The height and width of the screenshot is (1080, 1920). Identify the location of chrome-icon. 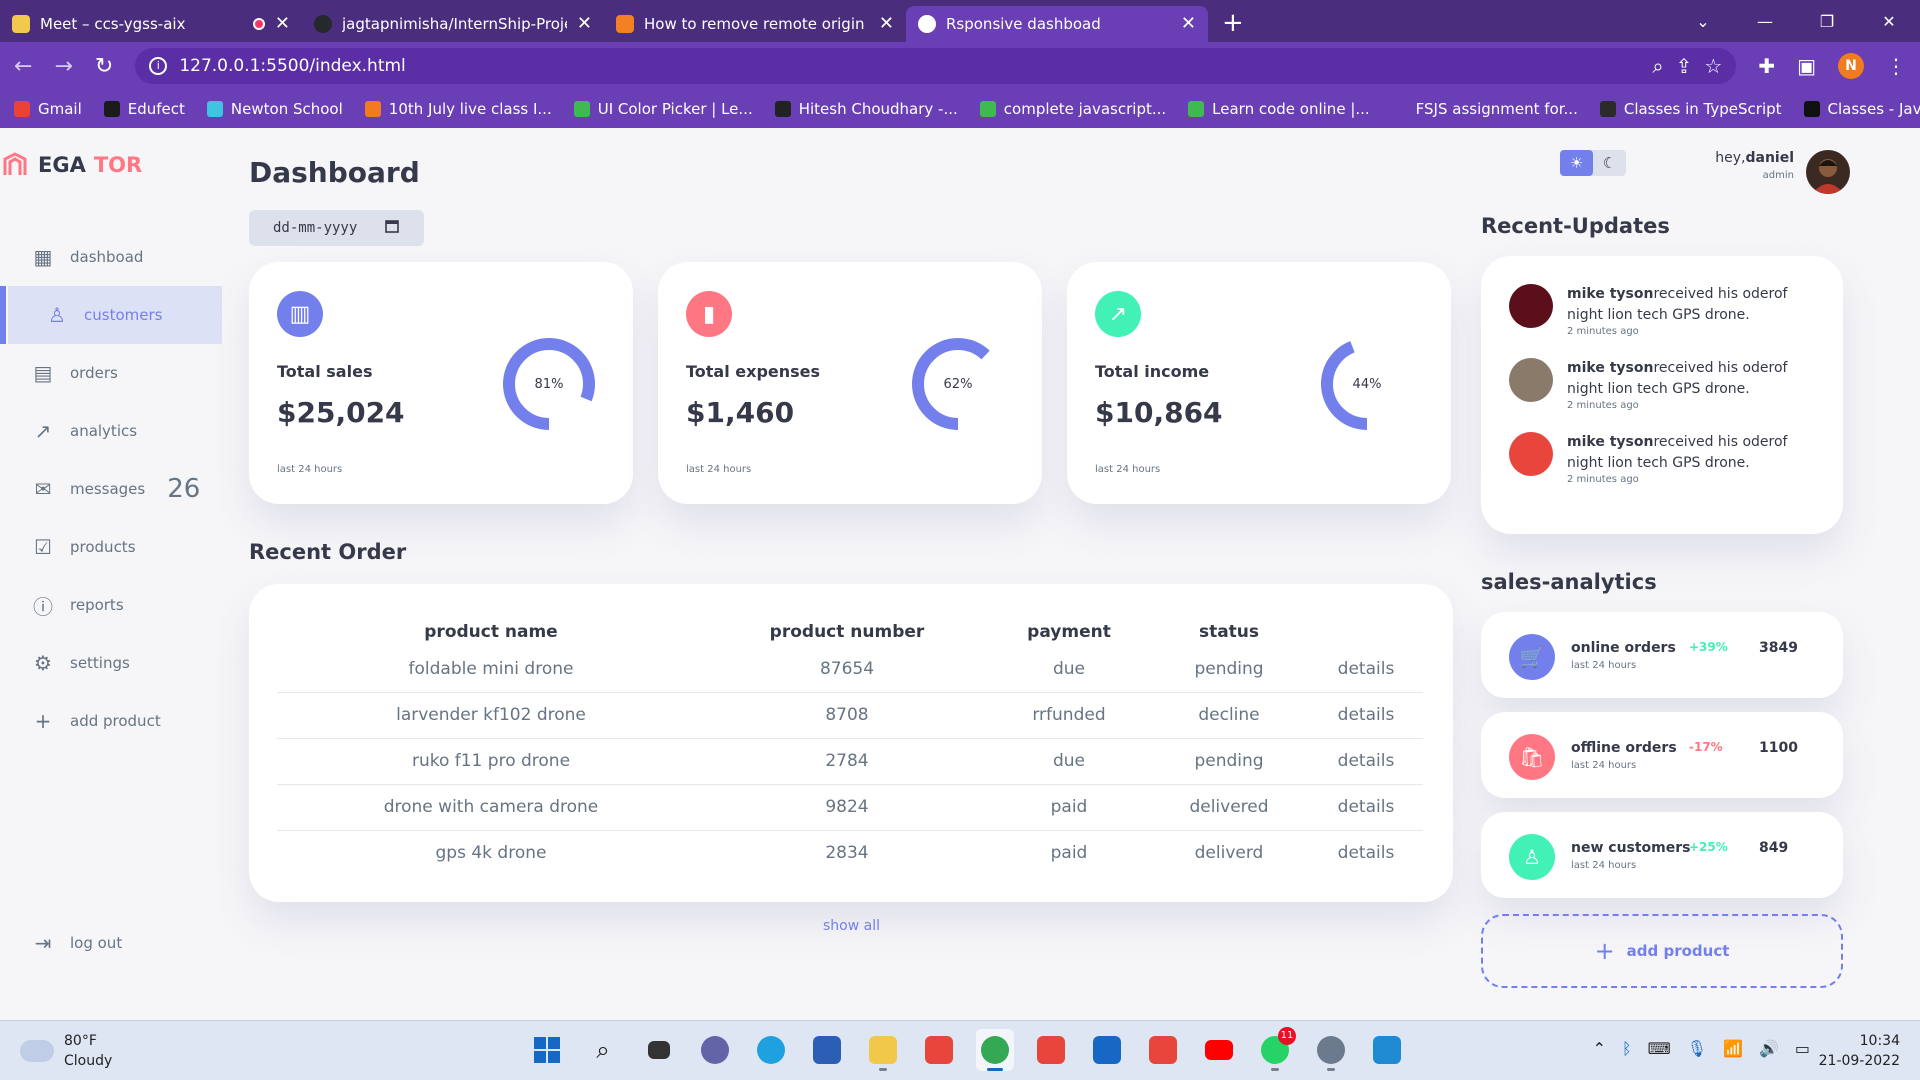
(995, 1050).